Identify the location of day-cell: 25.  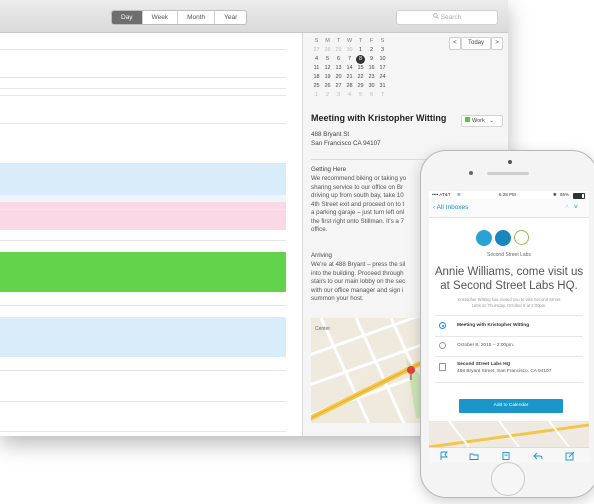
(316, 86).